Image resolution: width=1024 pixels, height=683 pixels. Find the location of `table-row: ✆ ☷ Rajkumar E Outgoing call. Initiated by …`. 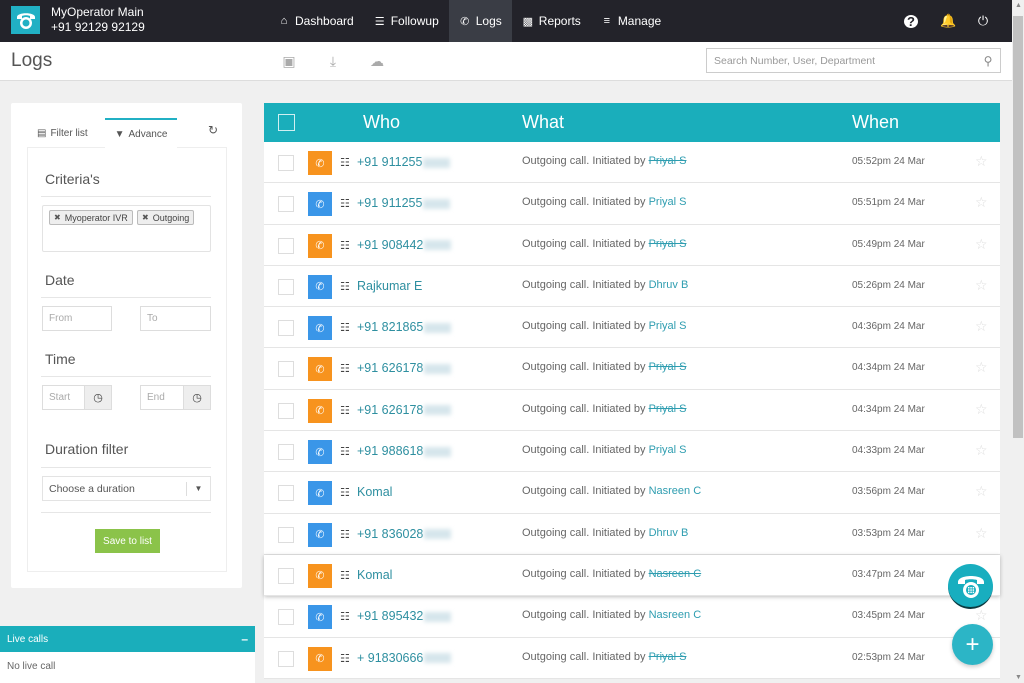

table-row: ✆ ☷ Rajkumar E Outgoing call. Initiated by … is located at coordinates (632, 286).